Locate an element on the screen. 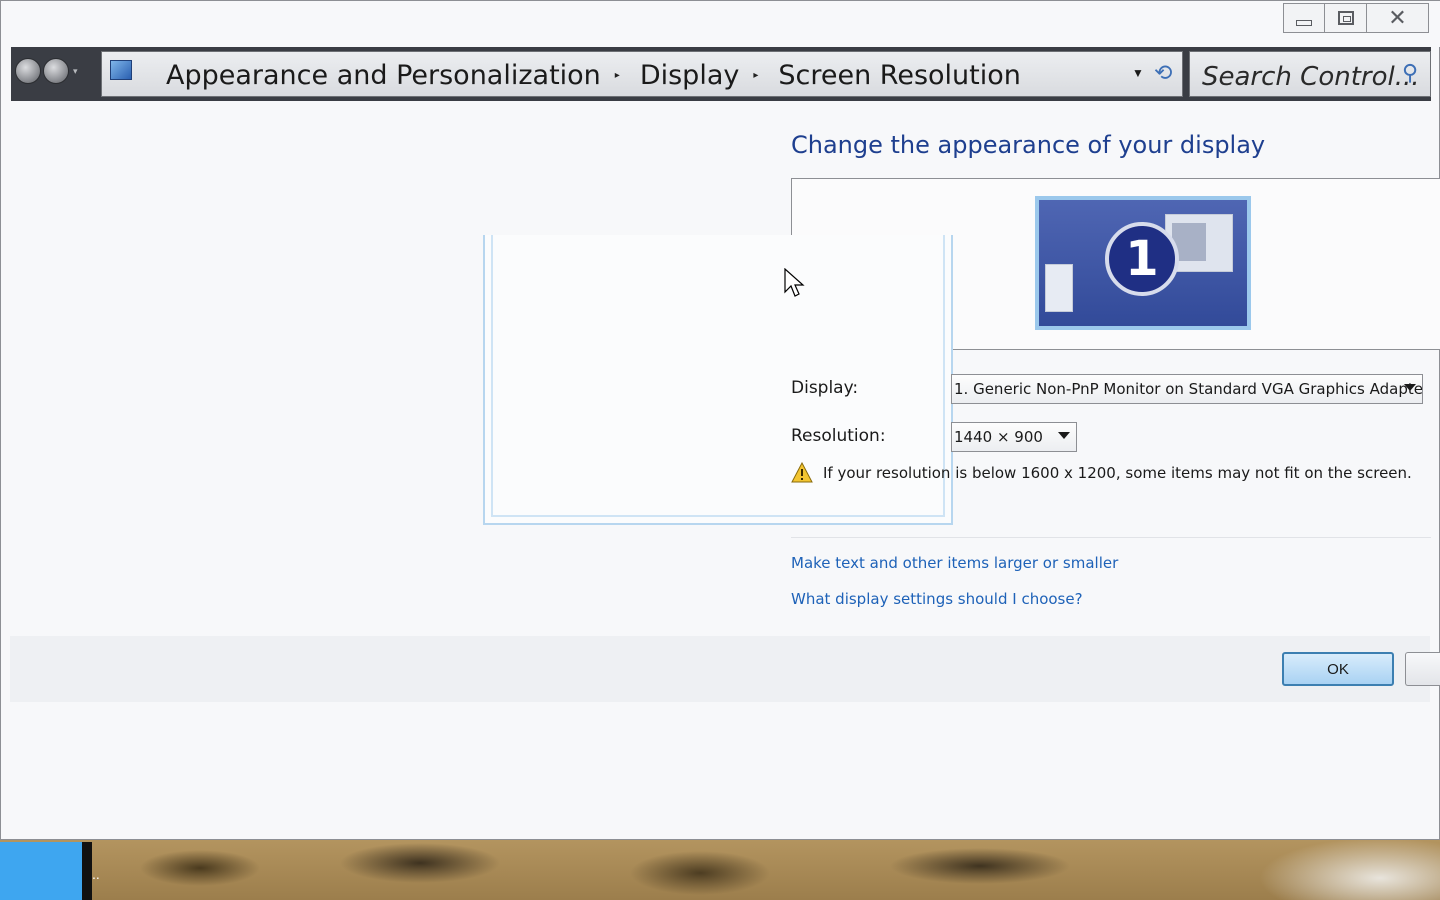  resolution-select-value: 1440 × 900 is located at coordinates (998, 437).